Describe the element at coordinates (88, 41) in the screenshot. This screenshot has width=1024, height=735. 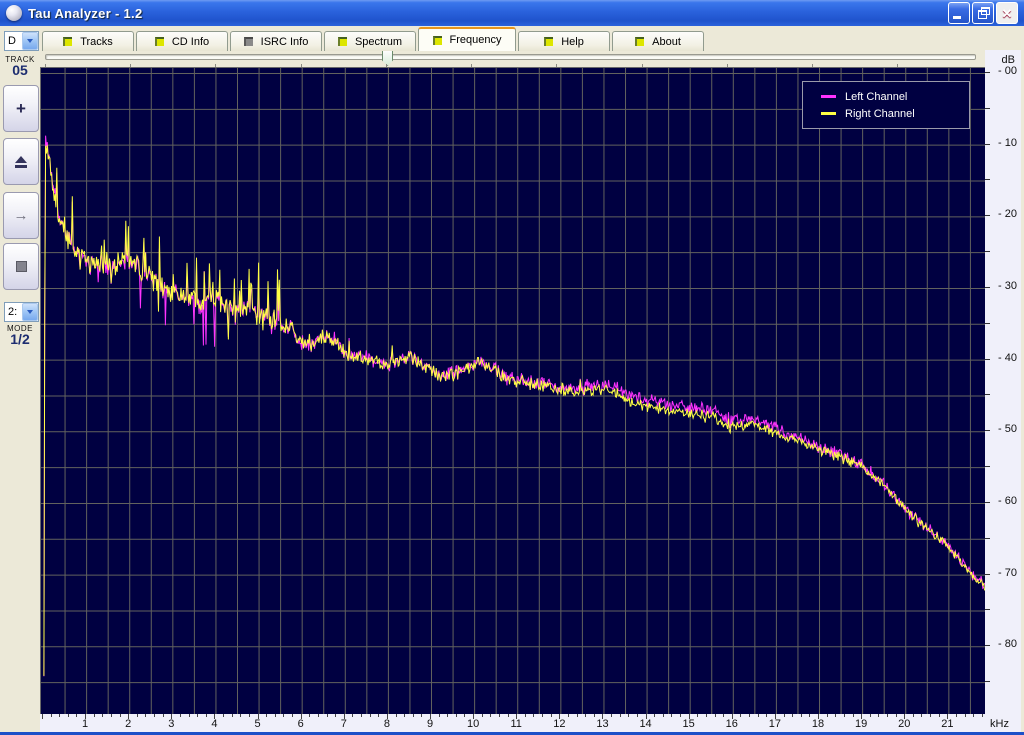
I see `tab-tracks: Tracks` at that location.